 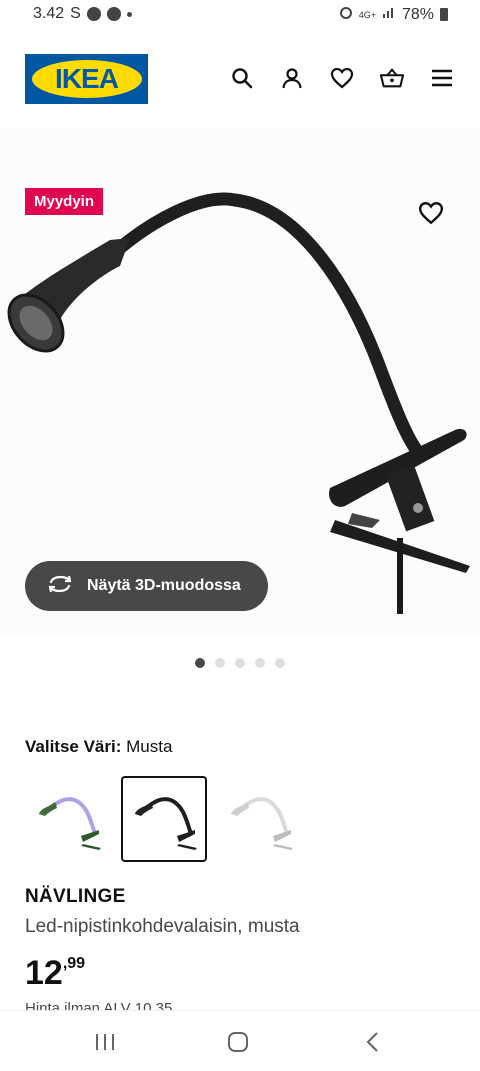 What do you see at coordinates (444, 14) in the screenshot?
I see `battery-icon` at bounding box center [444, 14].